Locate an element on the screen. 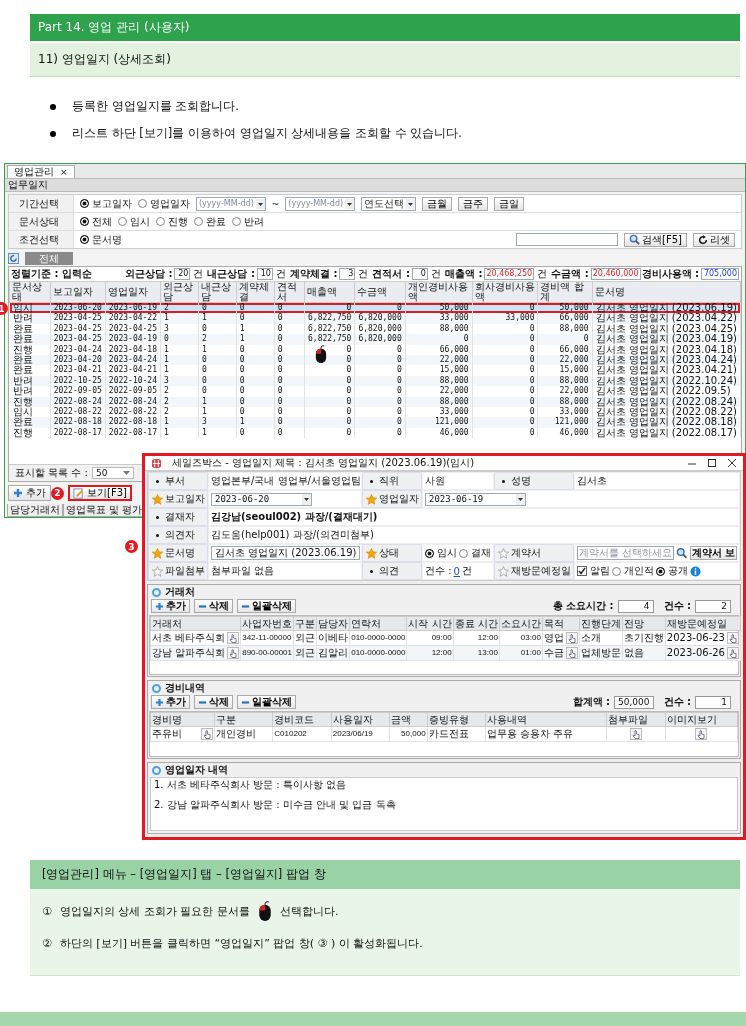 This screenshot has width=746, height=1026. column-header: 이미지보기 is located at coordinates (701, 719).